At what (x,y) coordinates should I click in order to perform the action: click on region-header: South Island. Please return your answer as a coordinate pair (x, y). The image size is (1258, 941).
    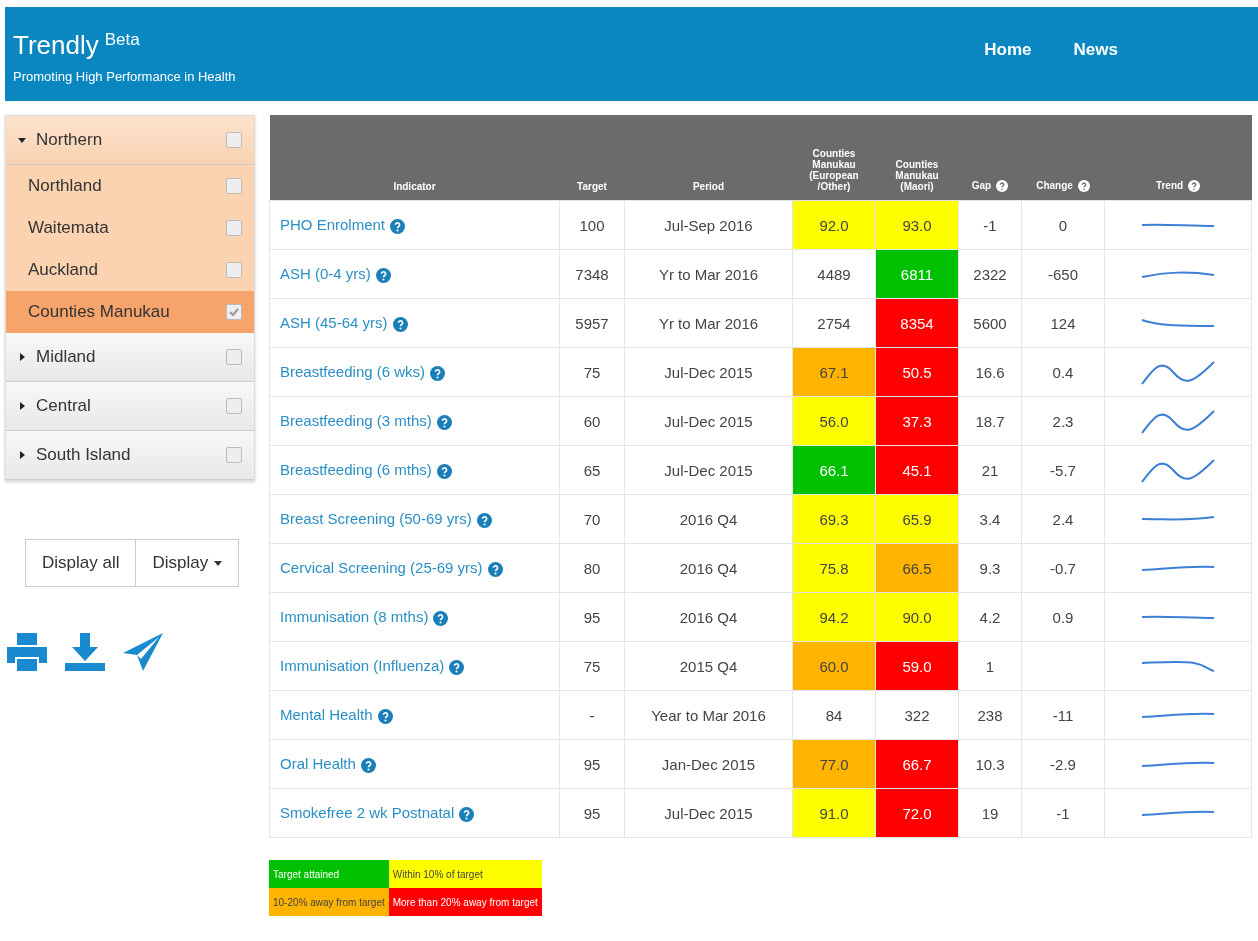
    Looking at the image, I should click on (130, 455).